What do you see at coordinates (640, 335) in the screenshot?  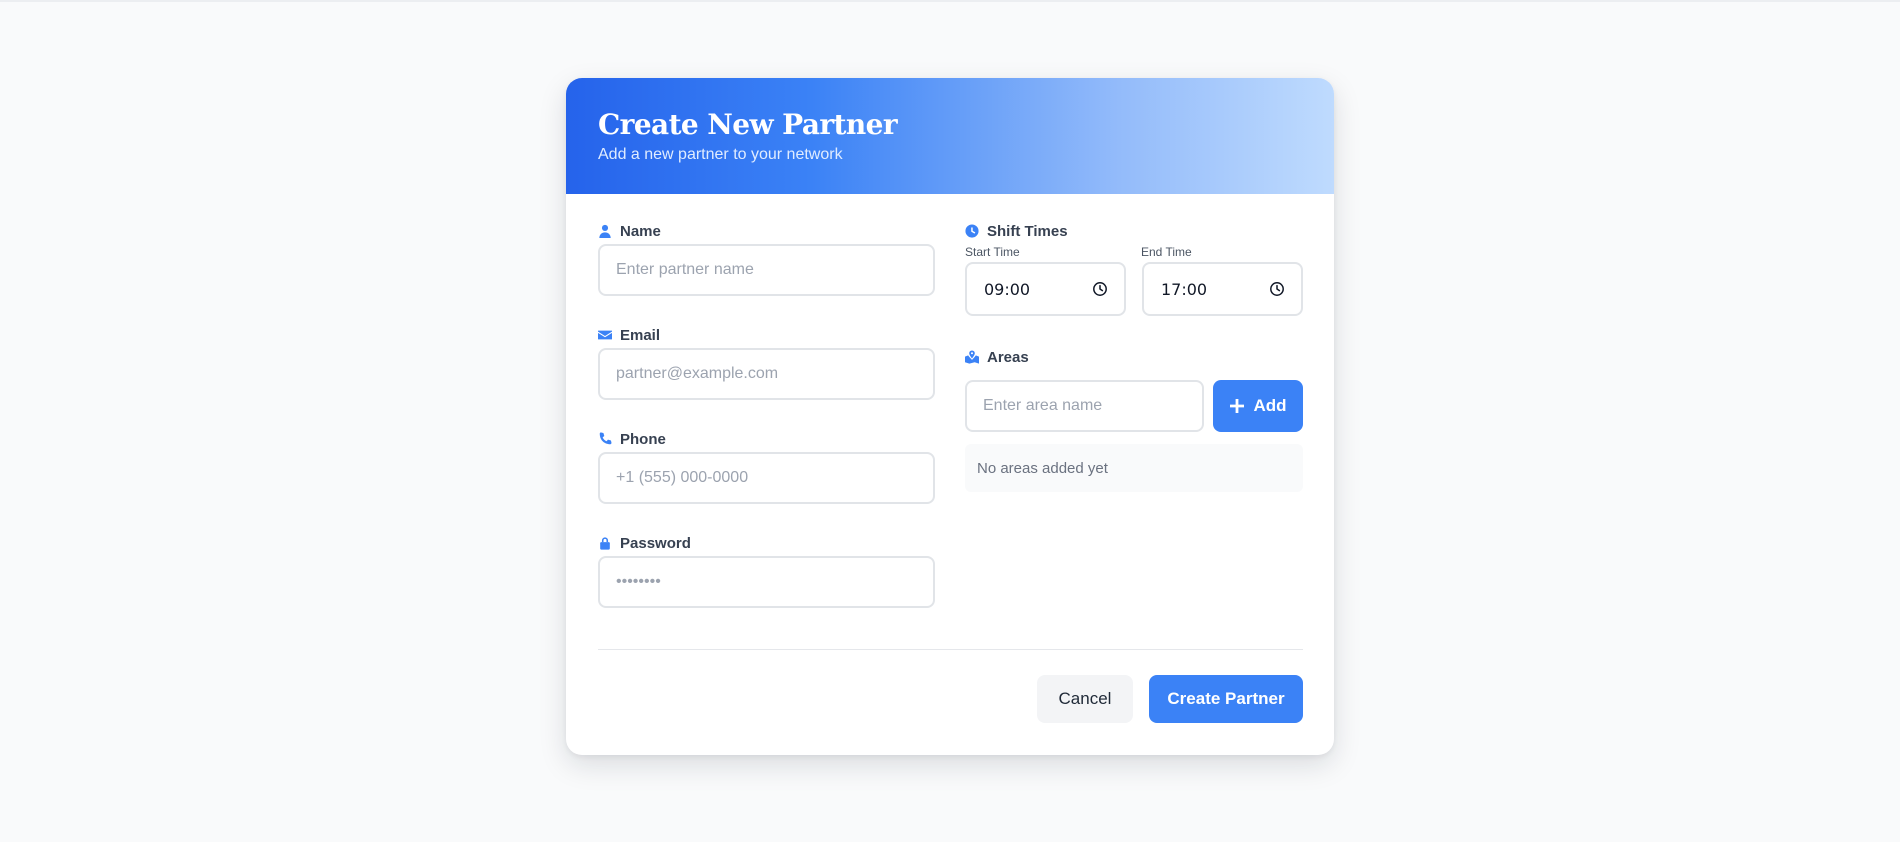 I see `email-label-text: Email` at bounding box center [640, 335].